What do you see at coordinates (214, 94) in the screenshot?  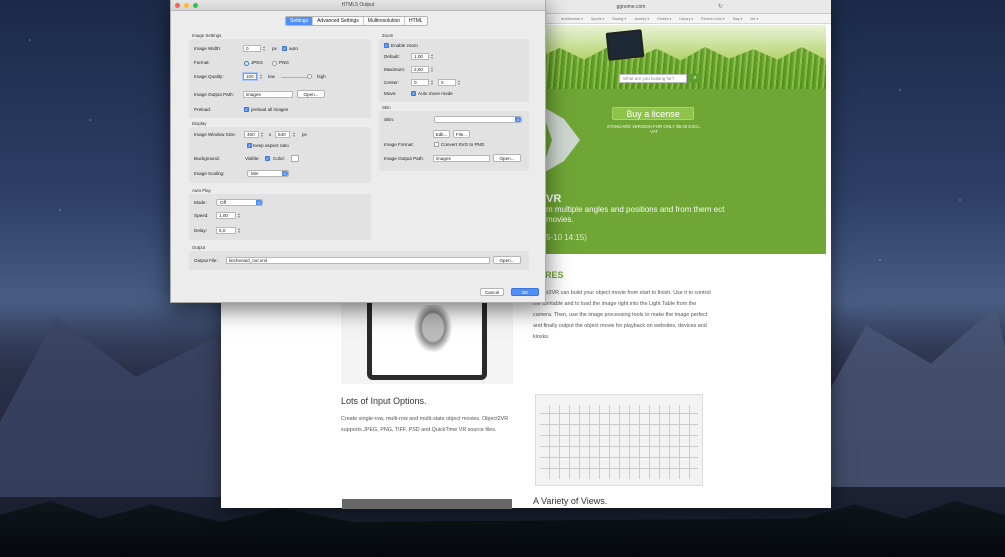 I see `image-output-path-label: Image Output Path:` at bounding box center [214, 94].